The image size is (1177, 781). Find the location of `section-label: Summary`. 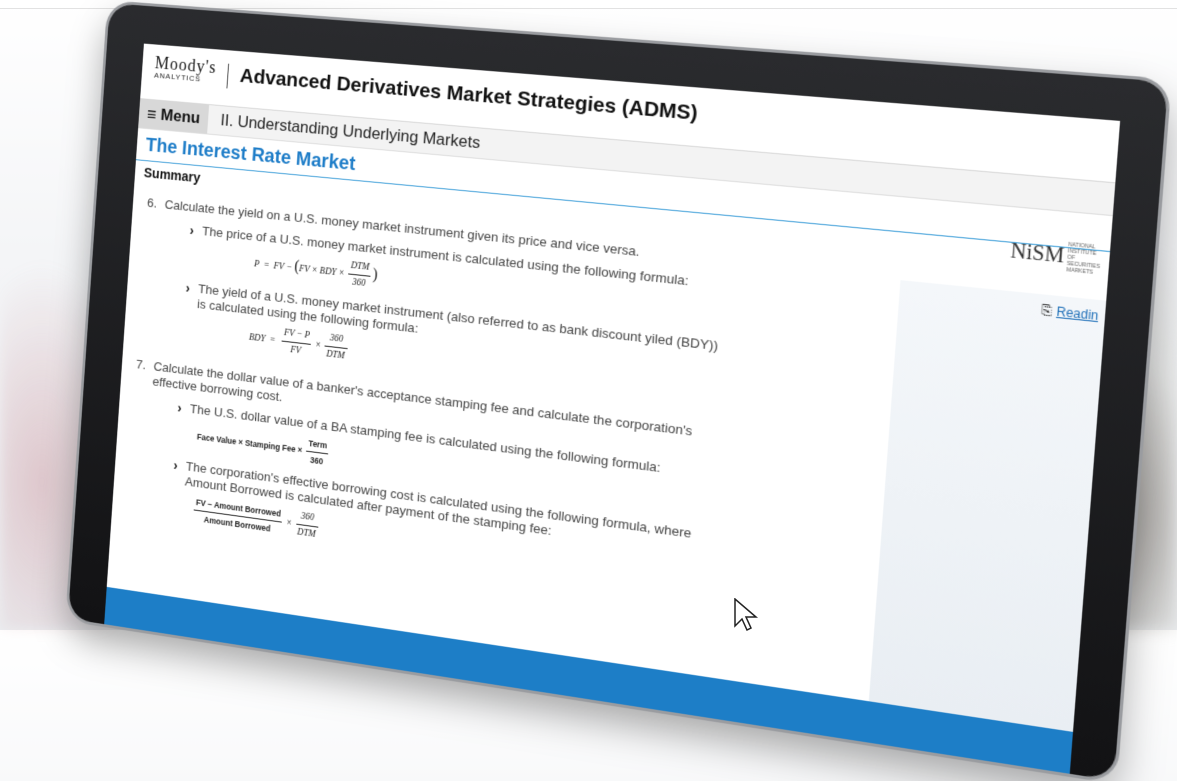

section-label: Summary is located at coordinates (172, 175).